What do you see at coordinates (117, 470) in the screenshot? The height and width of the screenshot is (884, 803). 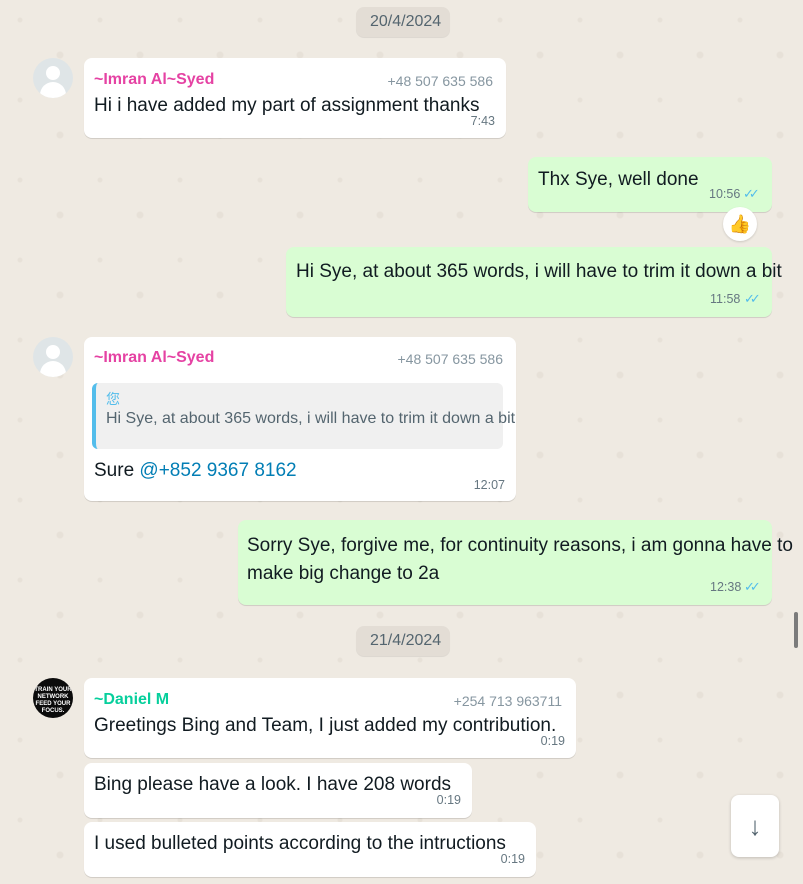 I see `message-text-prefix: Sure` at bounding box center [117, 470].